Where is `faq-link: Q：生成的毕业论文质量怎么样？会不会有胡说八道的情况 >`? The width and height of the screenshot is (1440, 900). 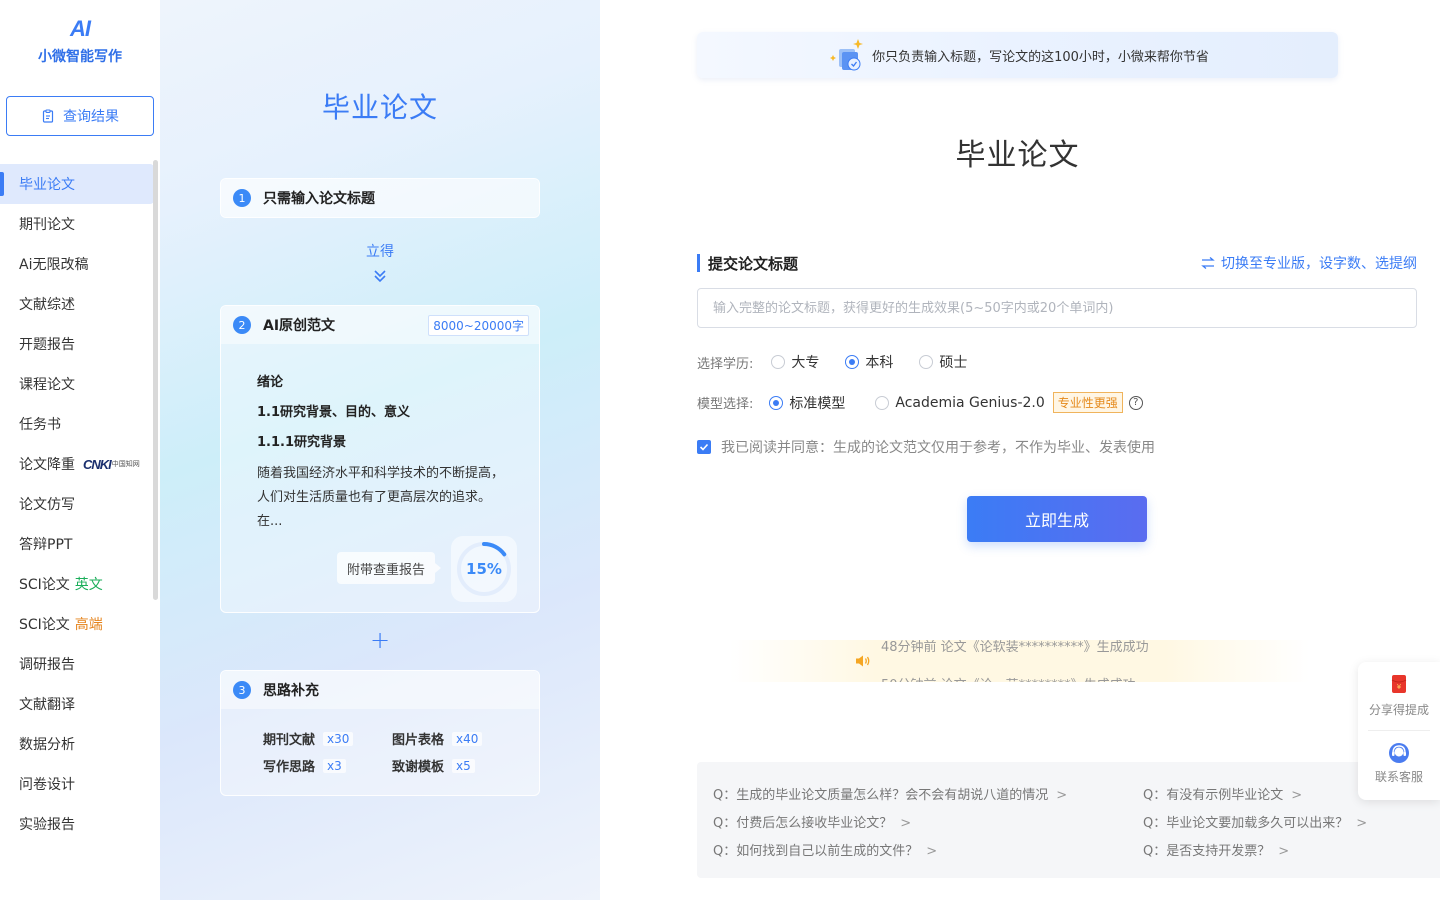 faq-link: Q：生成的毕业论文质量怎么样？会不会有胡说八道的情况 > is located at coordinates (890, 793).